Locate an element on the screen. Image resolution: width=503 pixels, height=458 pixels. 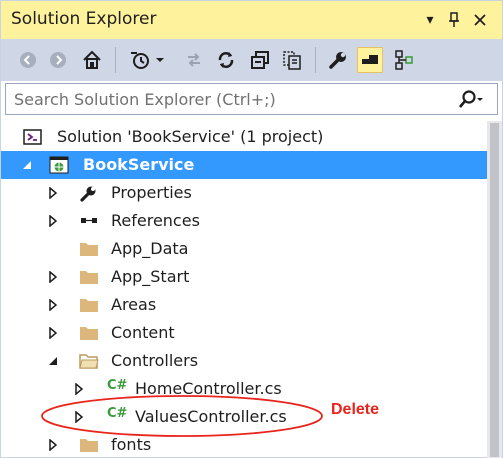
preview-toggle-icon is located at coordinates (370, 59).